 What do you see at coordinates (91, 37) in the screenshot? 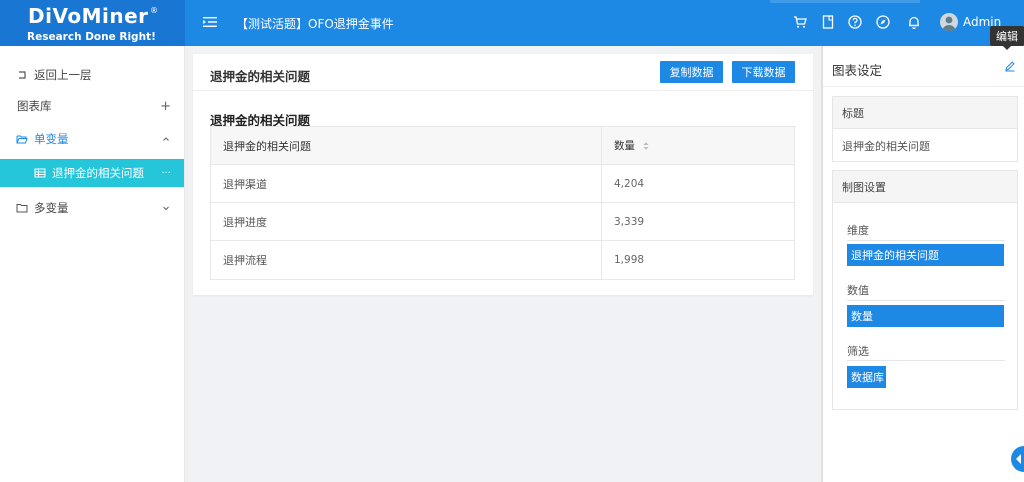
I see `logo-tagline: Research Done Right!` at bounding box center [91, 37].